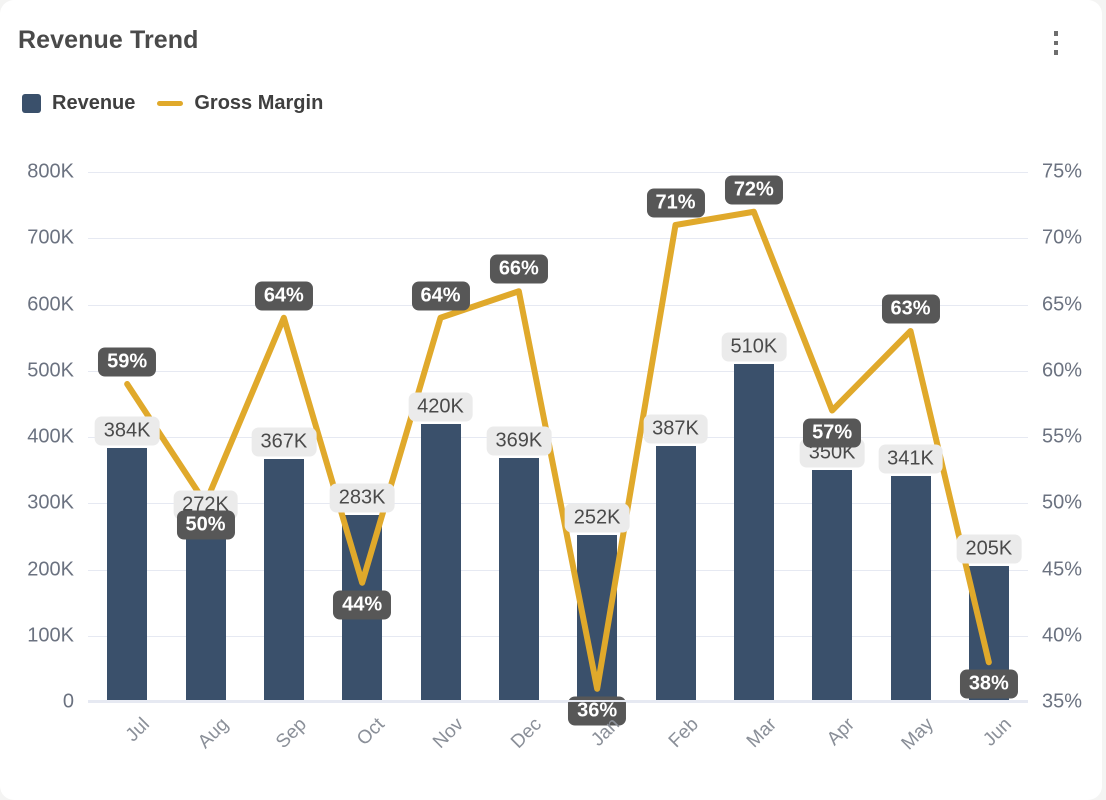 This screenshot has width=1106, height=800. Describe the element at coordinates (683, 733) in the screenshot. I see `x-axis-tick-feb: Feb` at that location.